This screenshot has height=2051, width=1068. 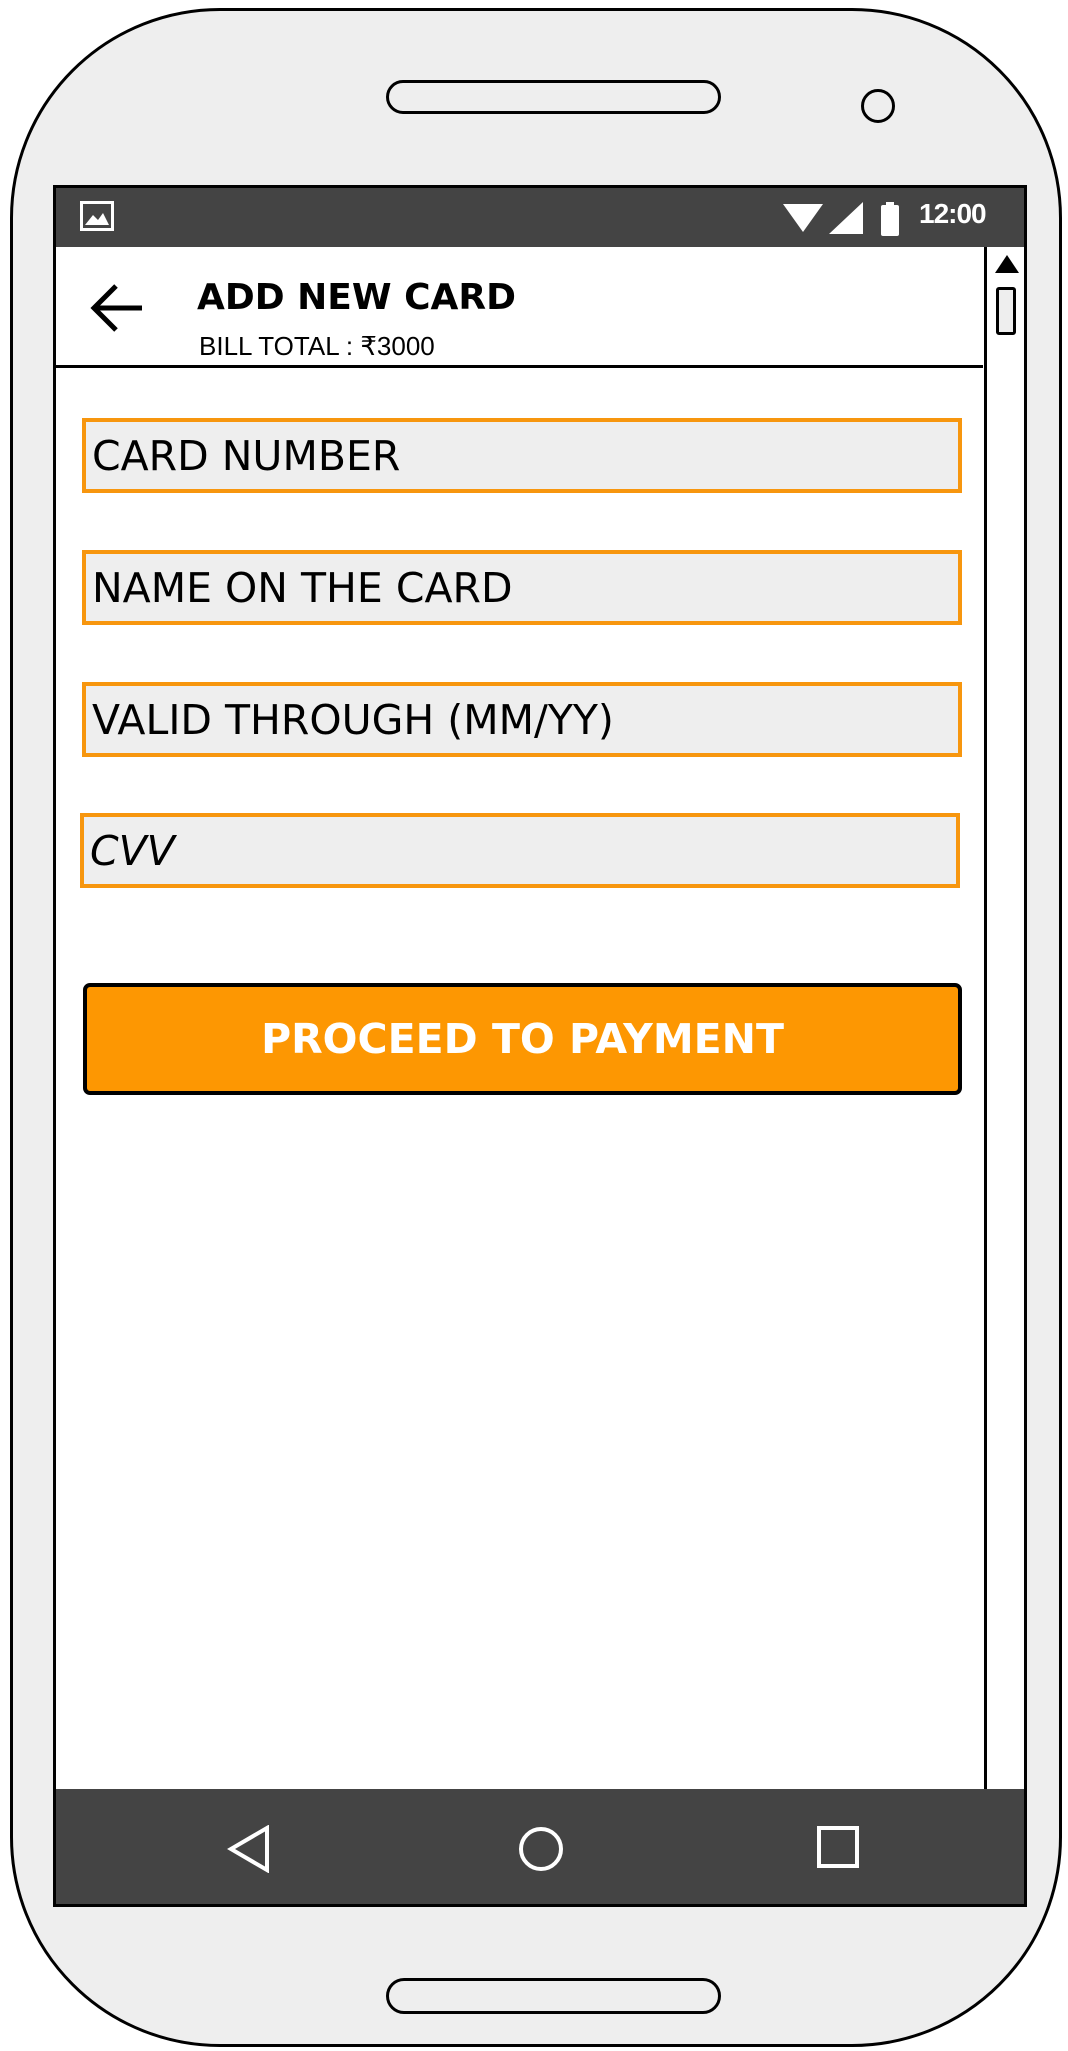 I want to click on back-arrow-icon, so click(x=117, y=308).